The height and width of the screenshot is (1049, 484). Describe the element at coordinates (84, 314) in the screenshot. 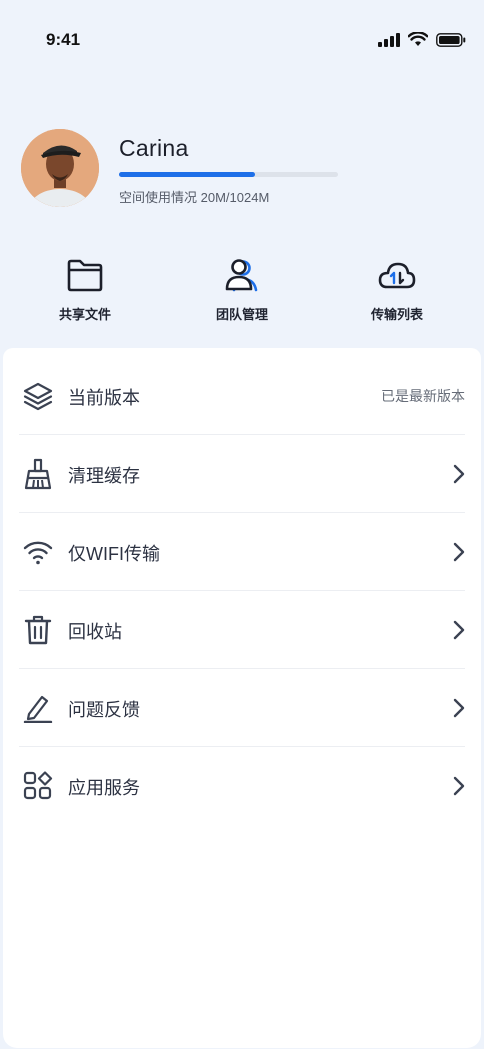

I see `shared-files-label: 共享文件` at that location.